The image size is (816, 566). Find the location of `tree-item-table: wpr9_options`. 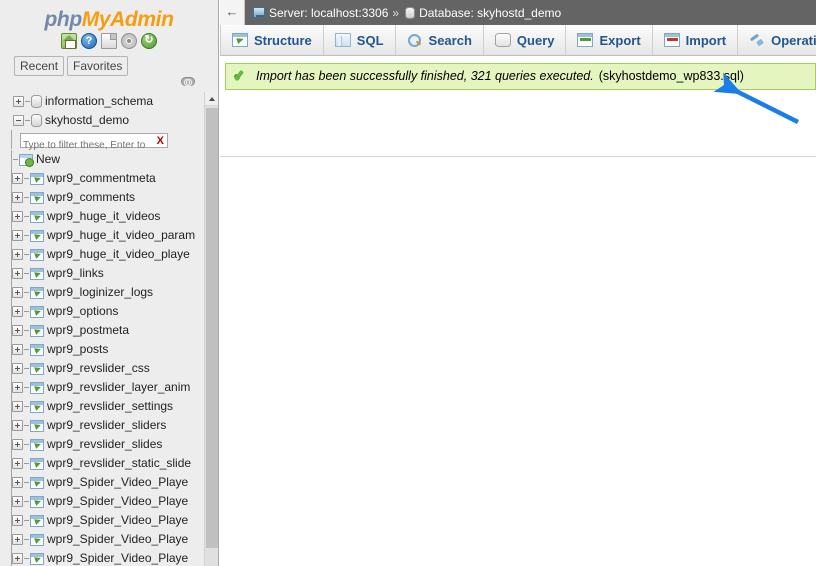

tree-item-table: wpr9_options is located at coordinates (105, 311).